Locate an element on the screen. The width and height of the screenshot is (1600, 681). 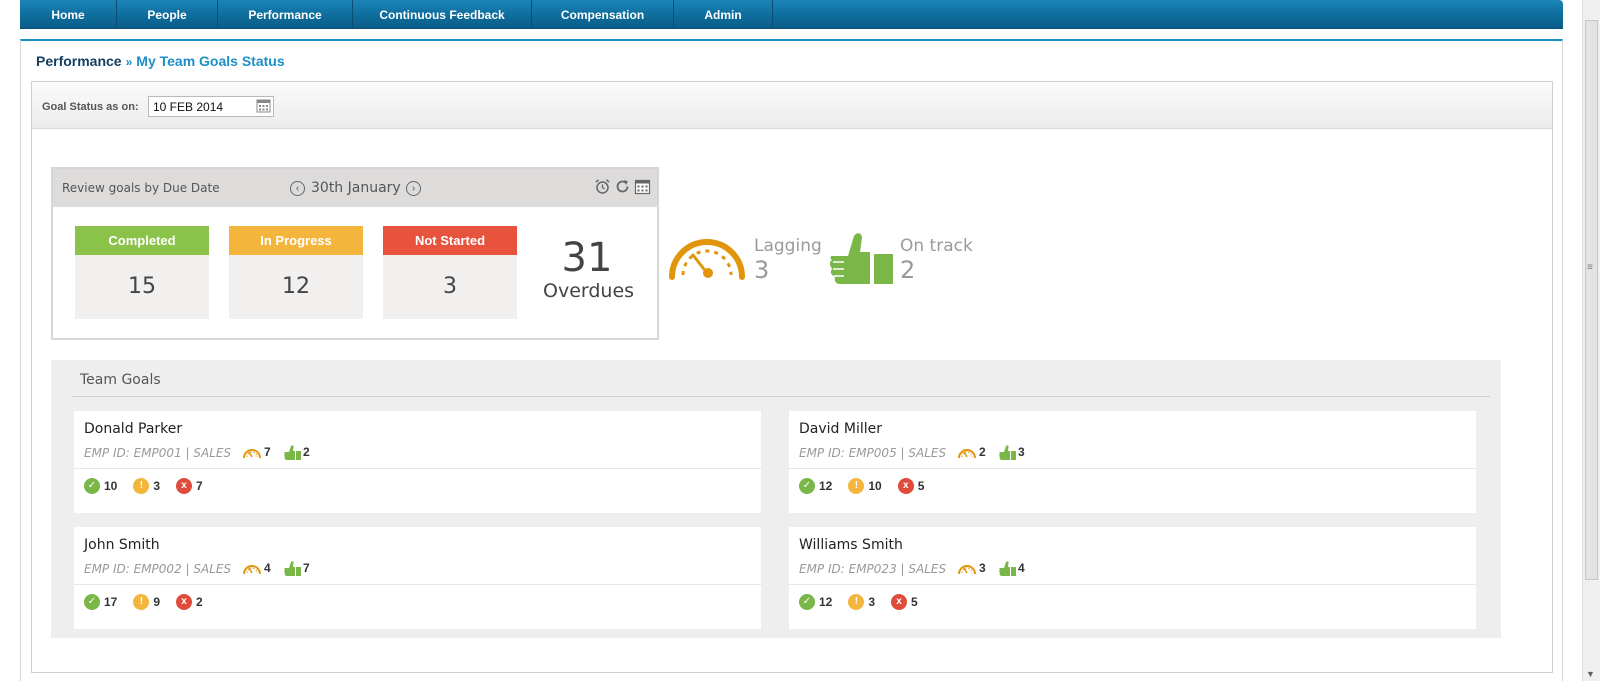
nav-people: People is located at coordinates (167, 14).